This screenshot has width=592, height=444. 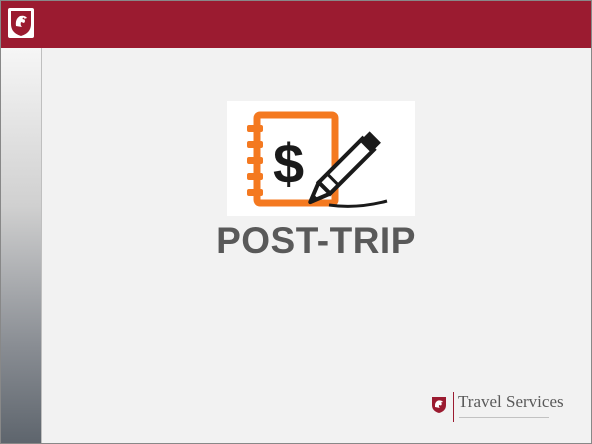 I want to click on expense-notebook-pencil-icon: $, so click(x=321, y=158).